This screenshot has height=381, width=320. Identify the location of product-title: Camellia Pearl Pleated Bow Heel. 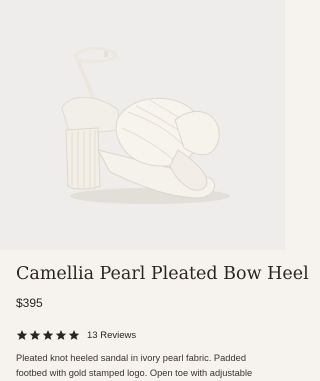
(162, 274).